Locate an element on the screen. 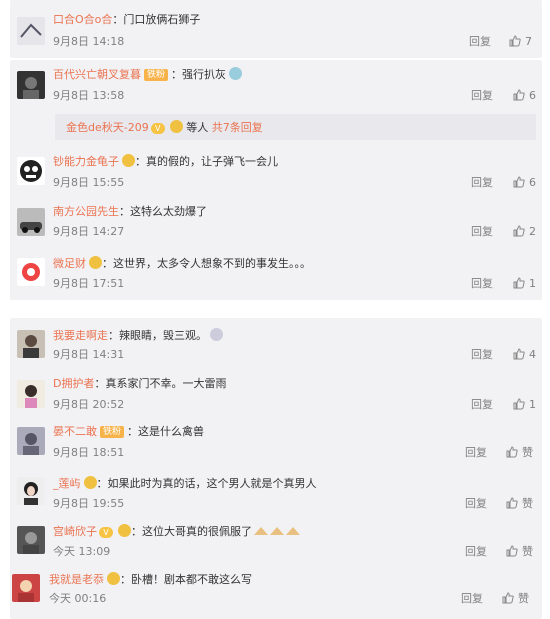 This screenshot has height=619, width=550. like-count: 4 is located at coordinates (532, 354).